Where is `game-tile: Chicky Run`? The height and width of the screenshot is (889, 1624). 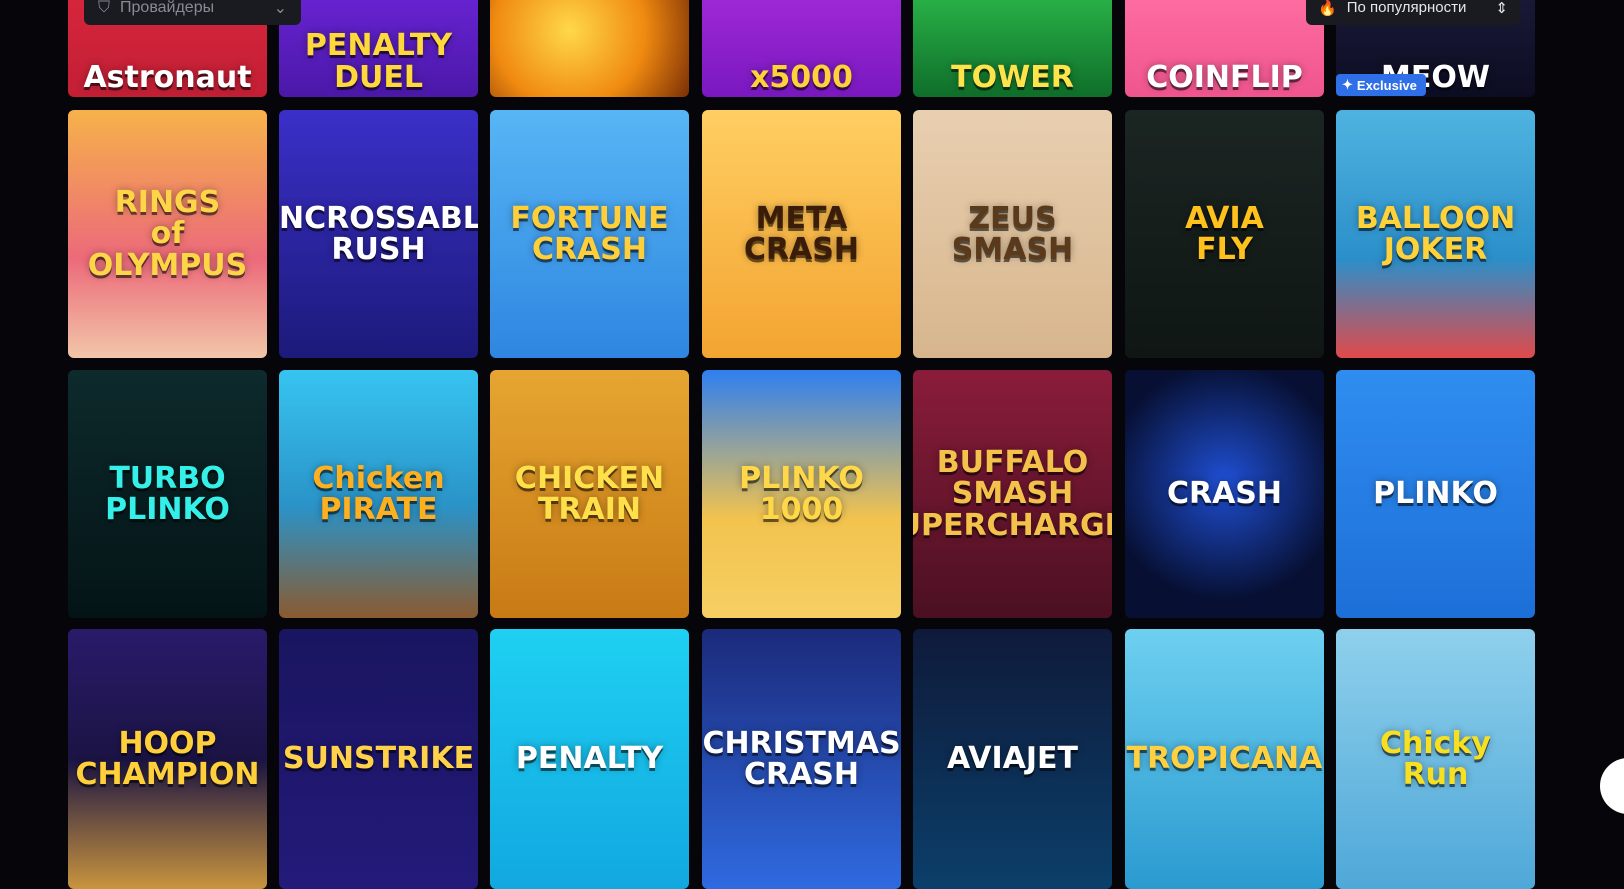 game-tile: Chicky Run is located at coordinates (1435, 759).